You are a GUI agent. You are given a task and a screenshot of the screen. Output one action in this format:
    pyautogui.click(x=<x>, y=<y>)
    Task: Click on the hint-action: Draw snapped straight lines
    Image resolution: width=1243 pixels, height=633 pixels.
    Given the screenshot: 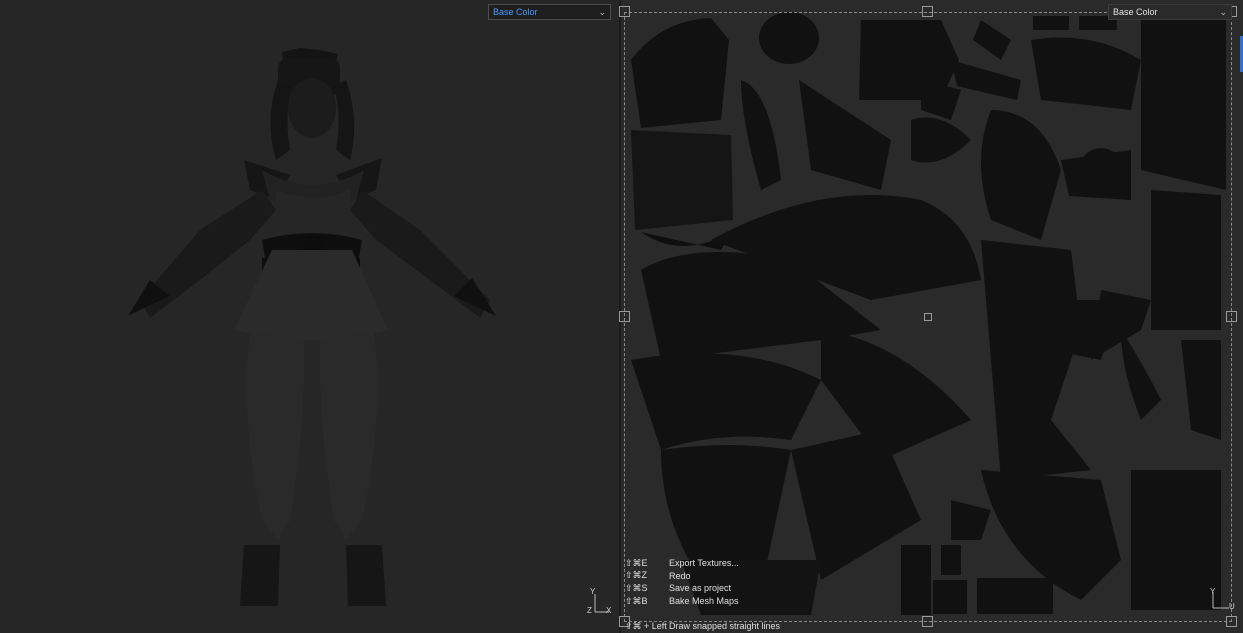 What is the action you would take?
    pyautogui.click(x=725, y=626)
    